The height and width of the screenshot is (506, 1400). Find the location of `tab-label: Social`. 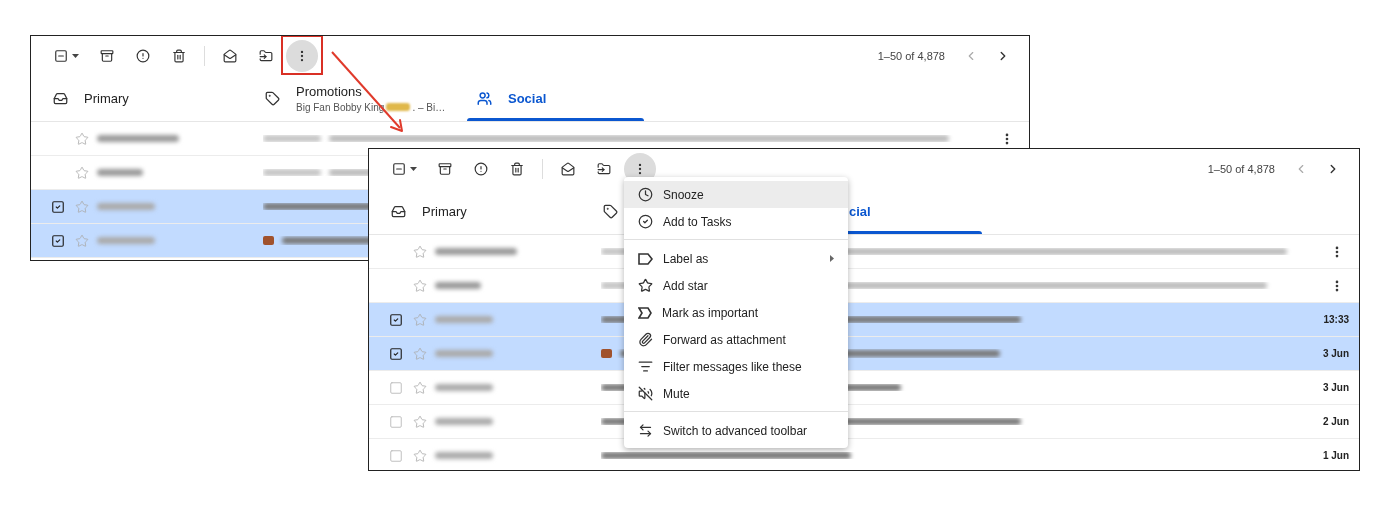

tab-label: Social is located at coordinates (527, 98).